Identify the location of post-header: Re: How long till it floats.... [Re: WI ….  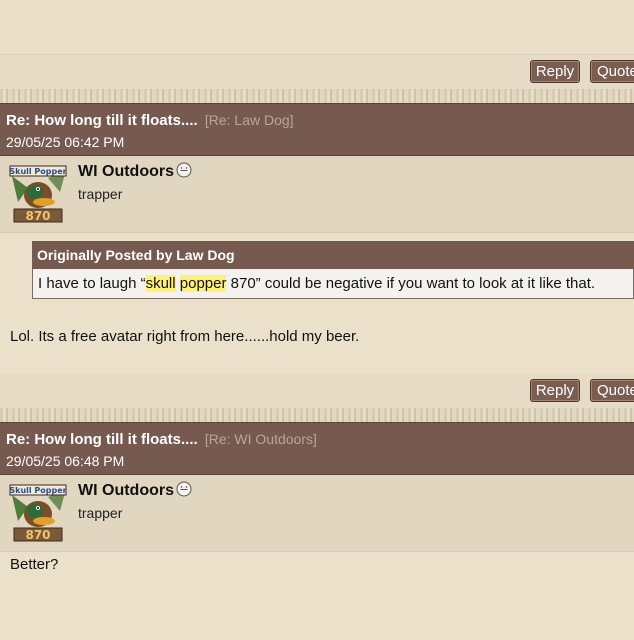
(317, 448).